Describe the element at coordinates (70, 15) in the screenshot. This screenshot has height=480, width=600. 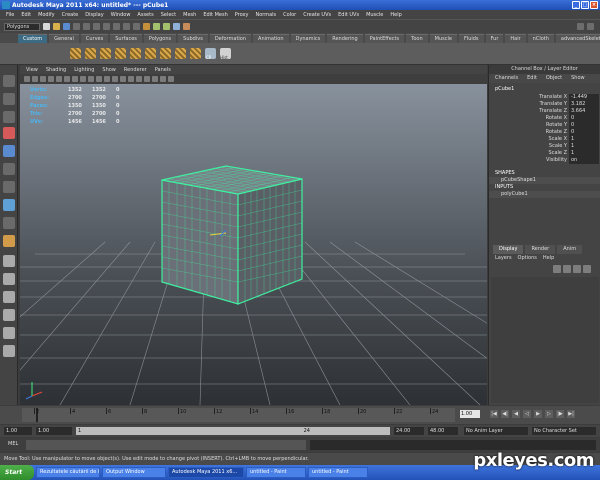
I see `menu-create: Create` at that location.